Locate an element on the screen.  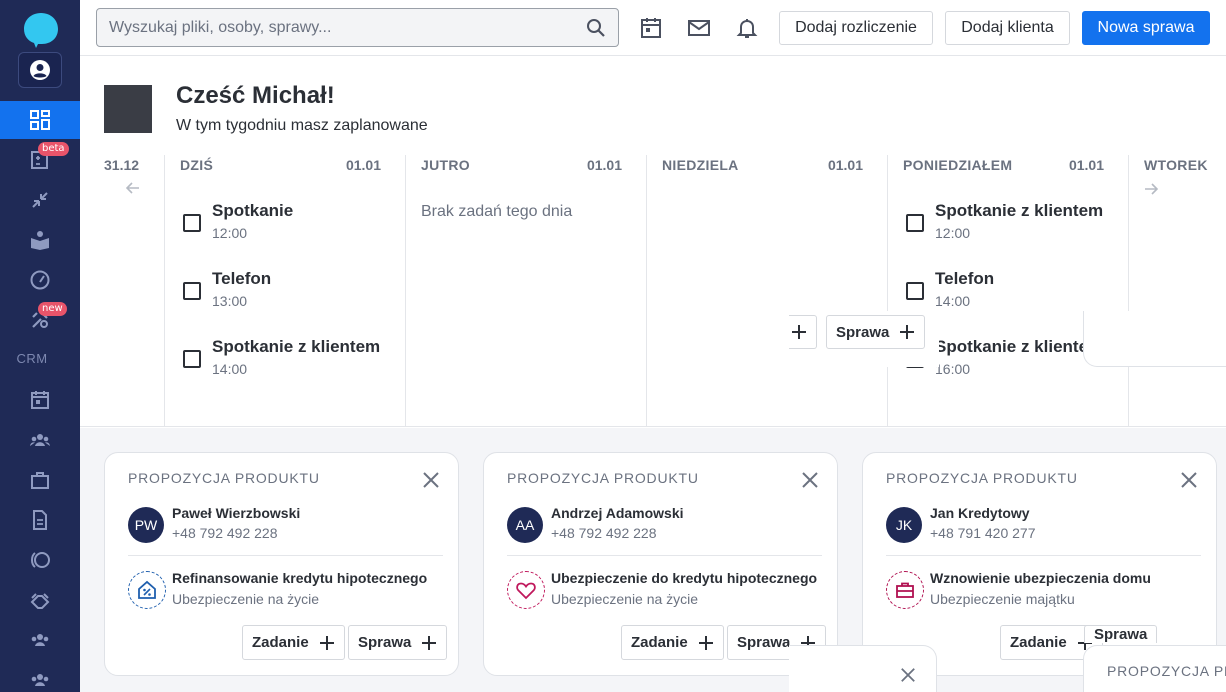
new-case-button: Nowa sprawa is located at coordinates (1146, 28).